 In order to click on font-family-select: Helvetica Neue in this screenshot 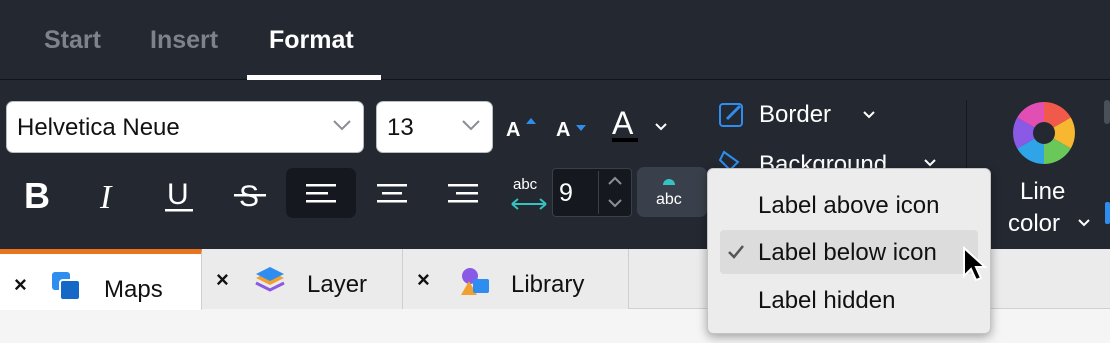, I will do `click(185, 127)`.